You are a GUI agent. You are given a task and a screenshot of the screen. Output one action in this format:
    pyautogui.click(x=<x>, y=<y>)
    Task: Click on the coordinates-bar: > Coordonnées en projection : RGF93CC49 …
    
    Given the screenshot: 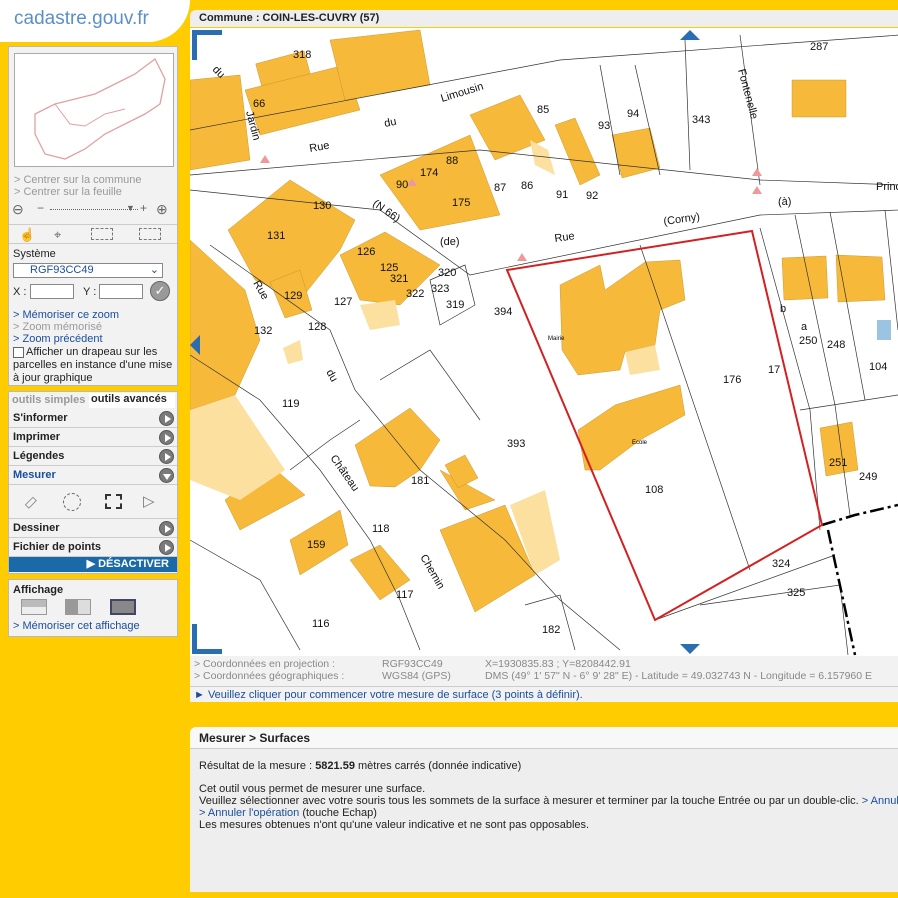 What is the action you would take?
    pyautogui.click(x=544, y=671)
    